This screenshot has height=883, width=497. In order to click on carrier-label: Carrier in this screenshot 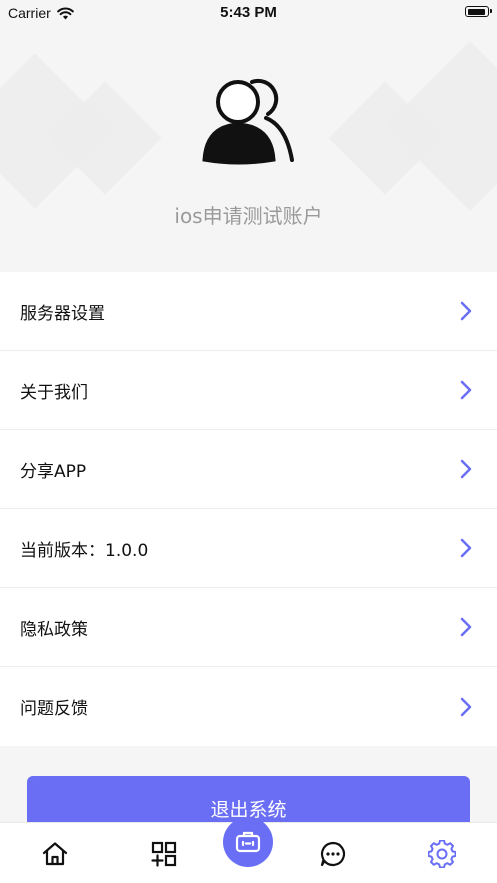, I will do `click(29, 13)`.